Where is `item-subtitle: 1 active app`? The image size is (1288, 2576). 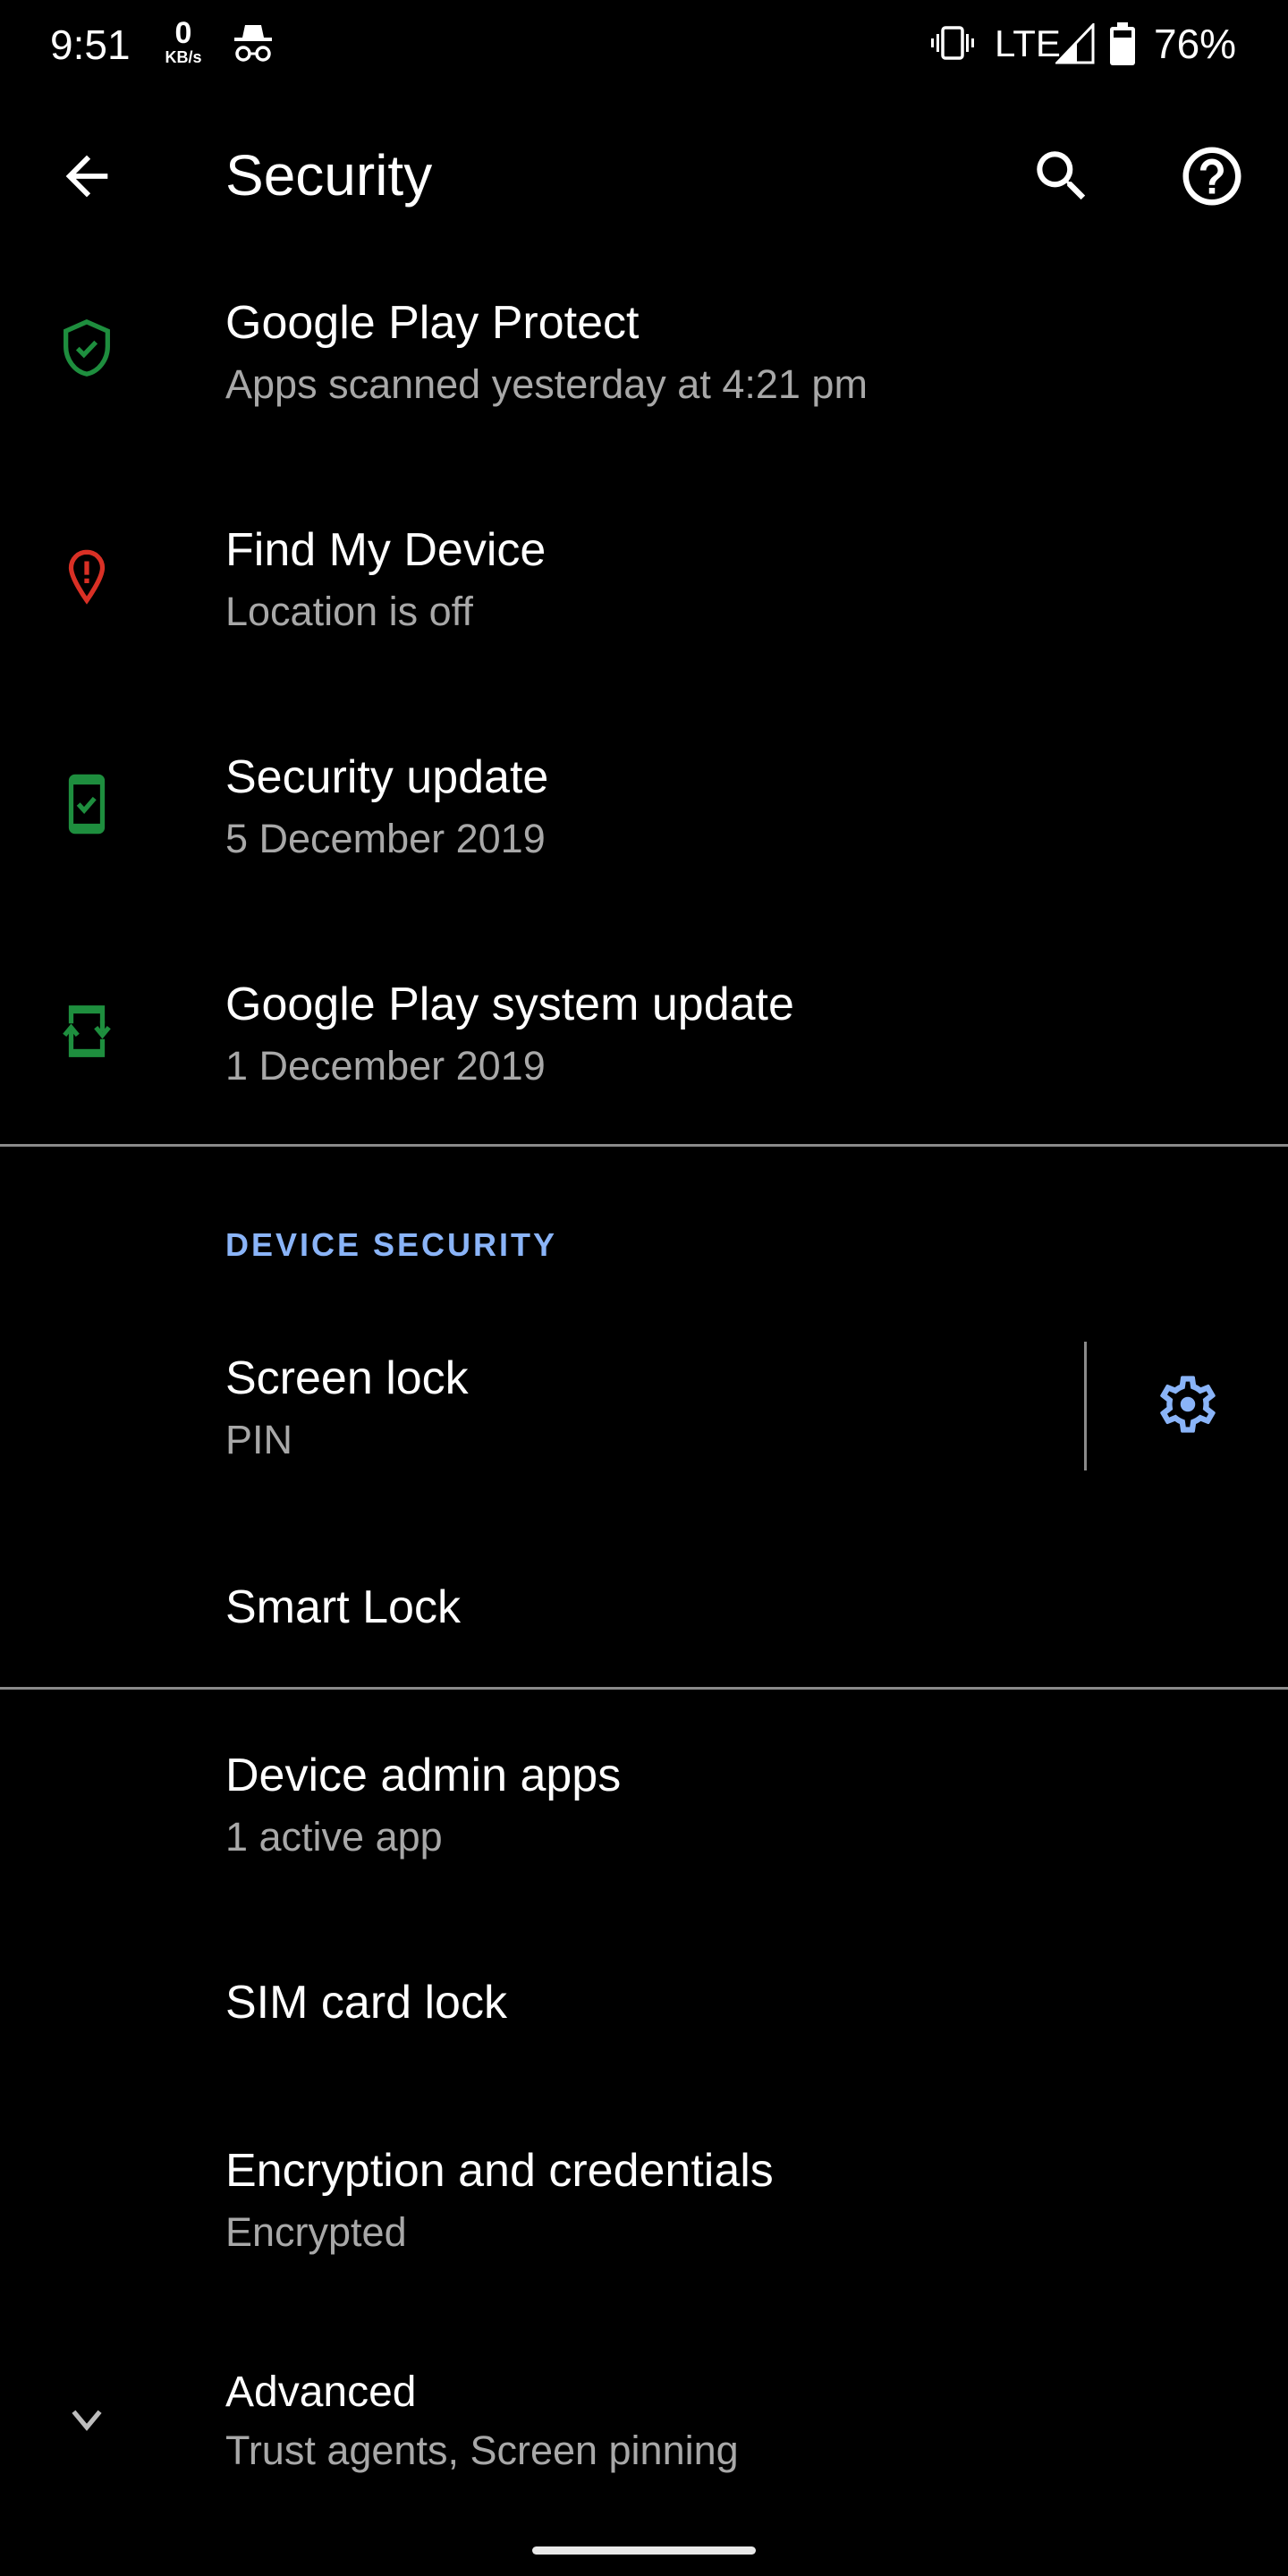 item-subtitle: 1 active app is located at coordinates (334, 1837).